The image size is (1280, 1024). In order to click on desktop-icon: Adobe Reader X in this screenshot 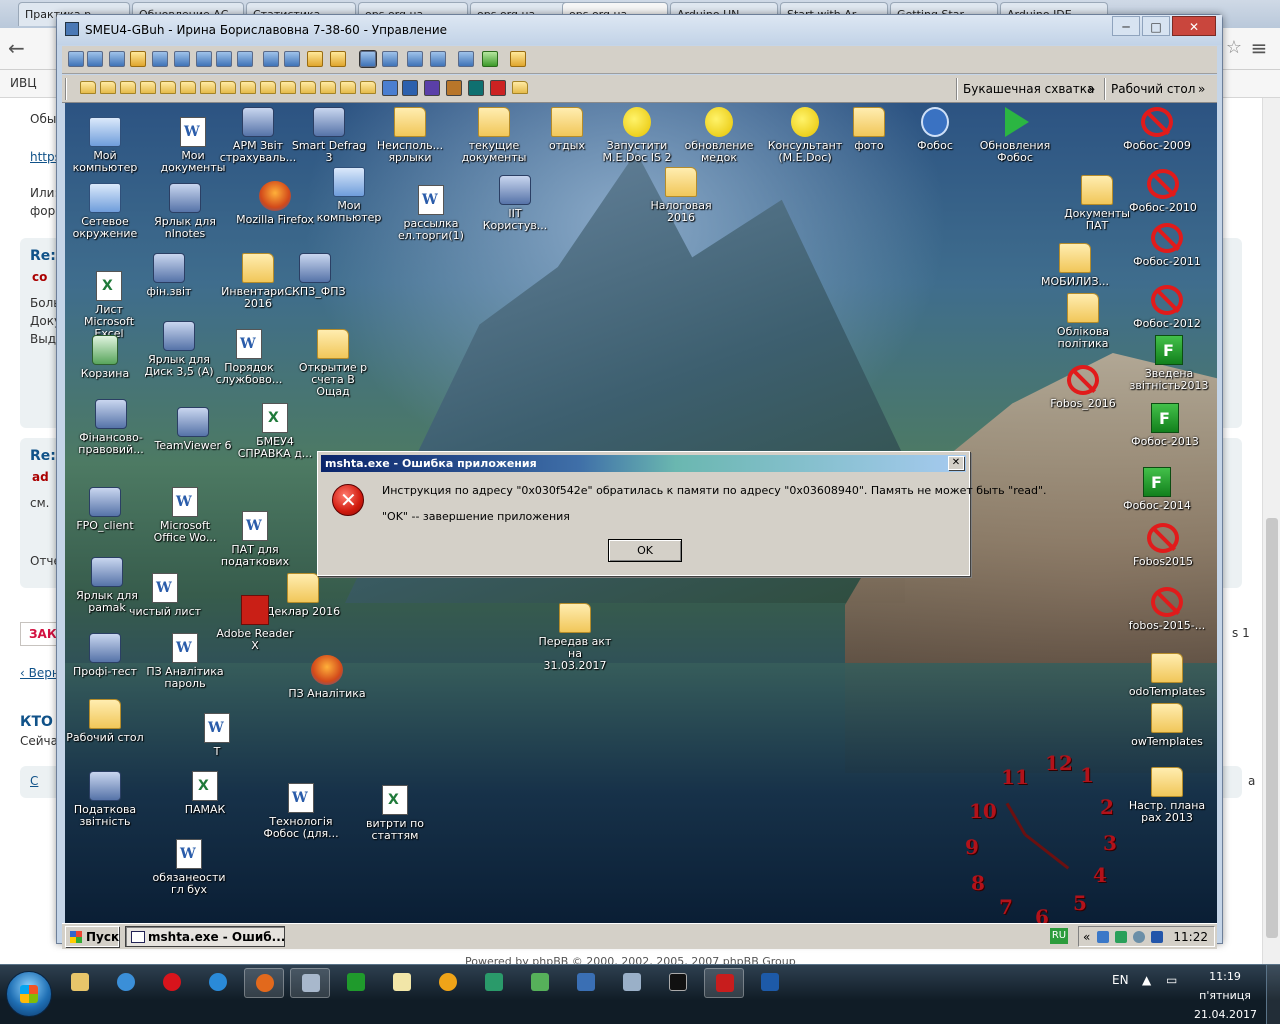, I will do `click(255, 623)`.